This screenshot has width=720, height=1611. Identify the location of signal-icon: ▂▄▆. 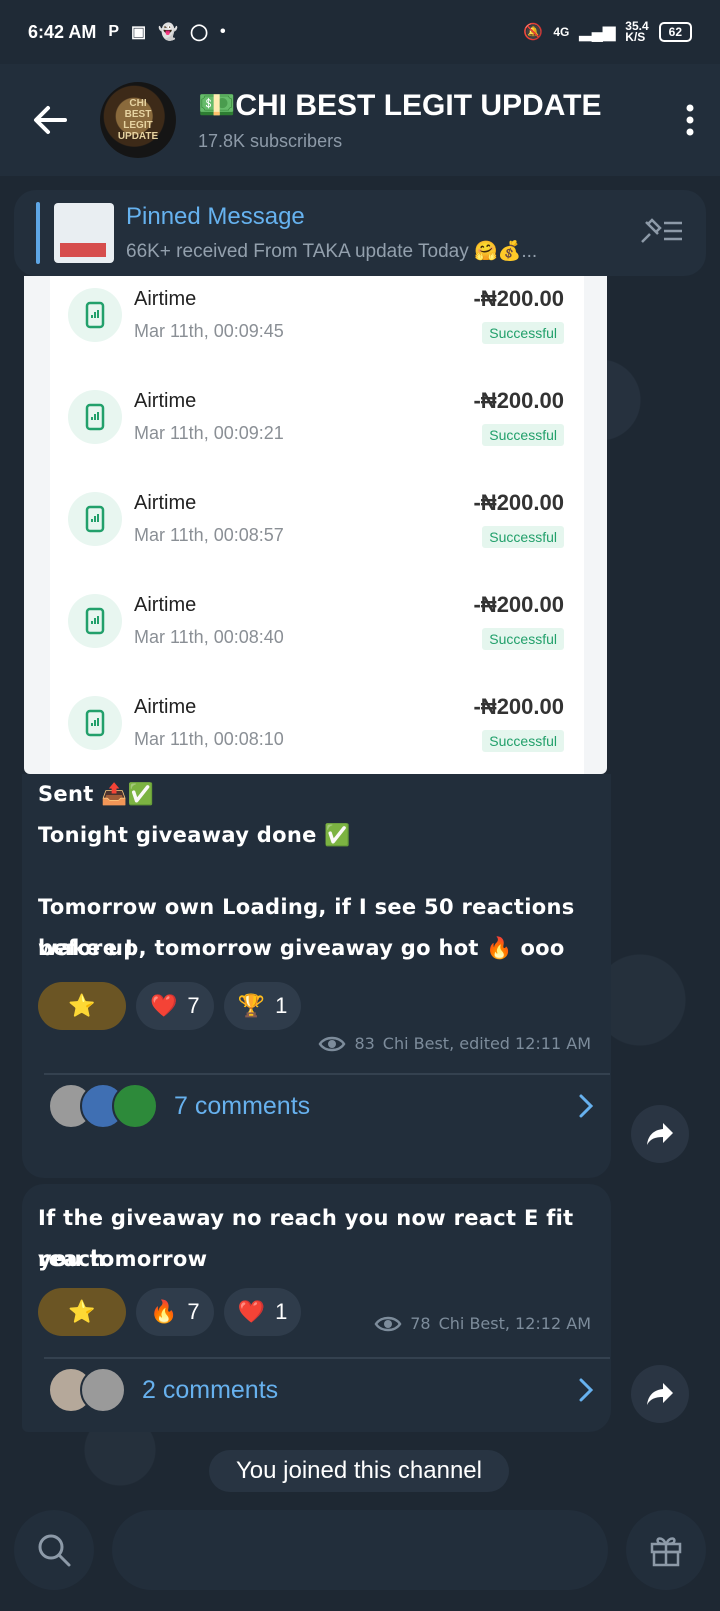
(597, 32).